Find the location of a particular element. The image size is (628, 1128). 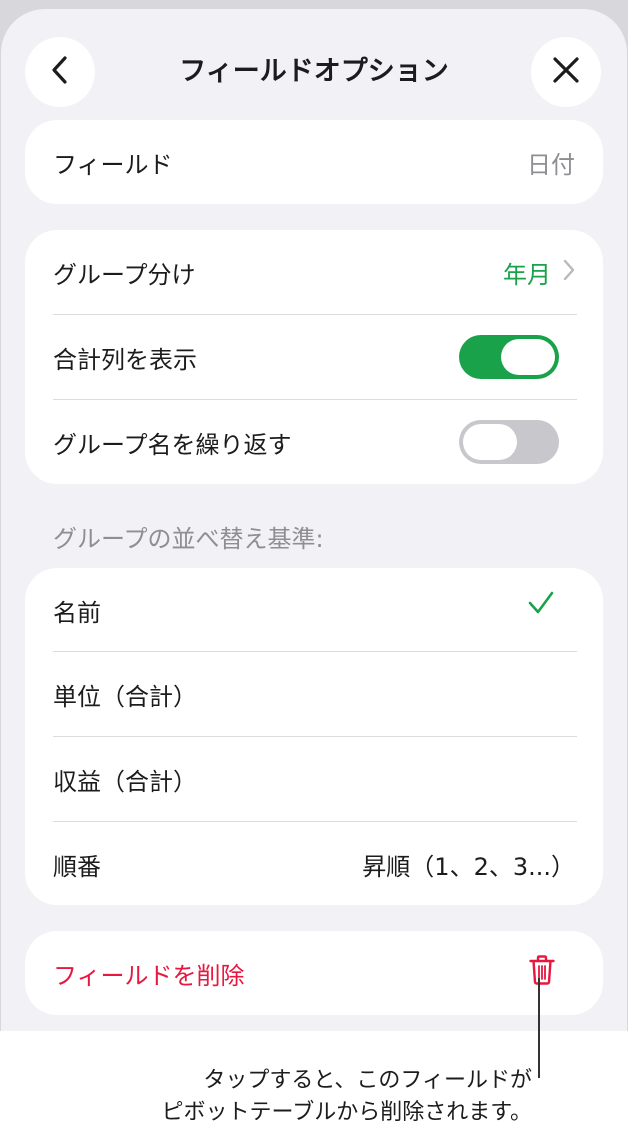

repeat-group-names-label: グループ名を繰り返す is located at coordinates (172, 444).